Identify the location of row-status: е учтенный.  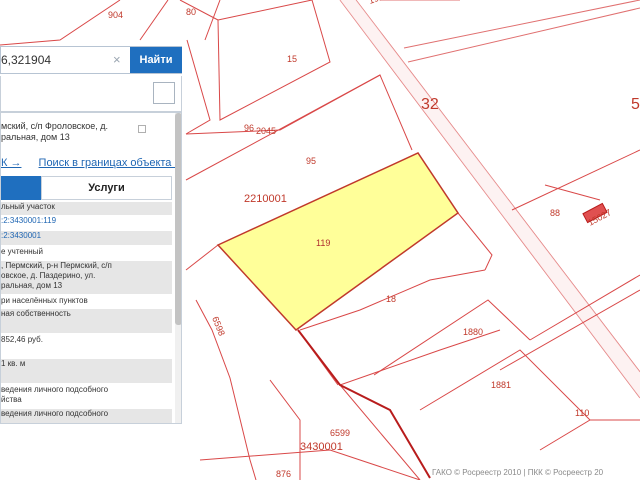
(86, 253).